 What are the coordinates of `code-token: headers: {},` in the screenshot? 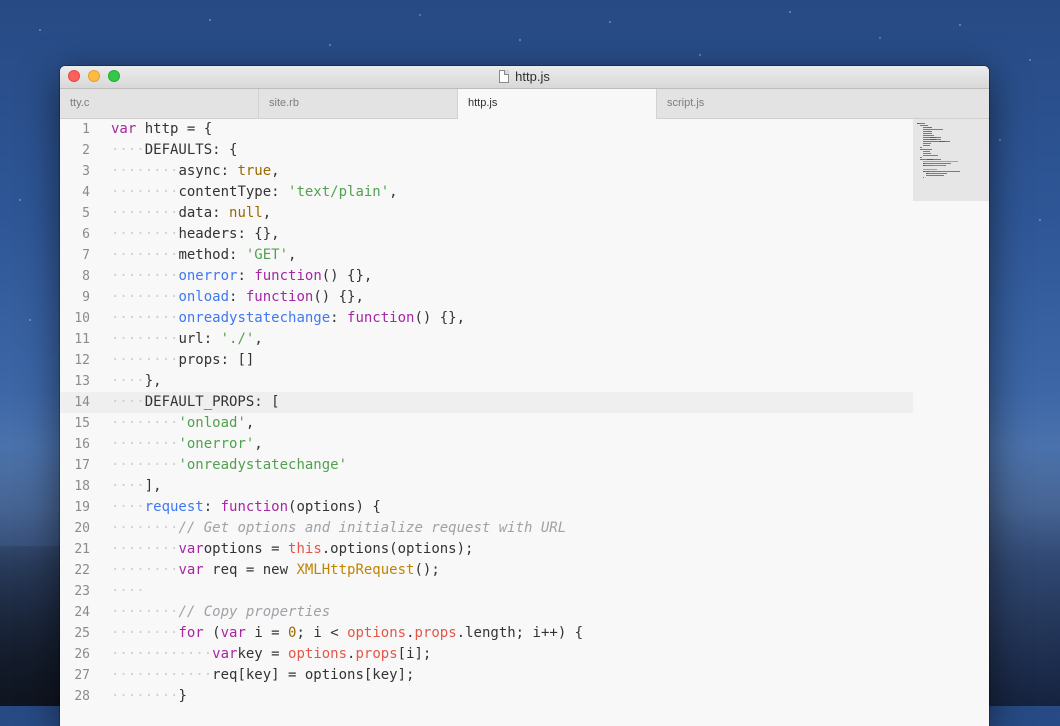 It's located at (229, 234).